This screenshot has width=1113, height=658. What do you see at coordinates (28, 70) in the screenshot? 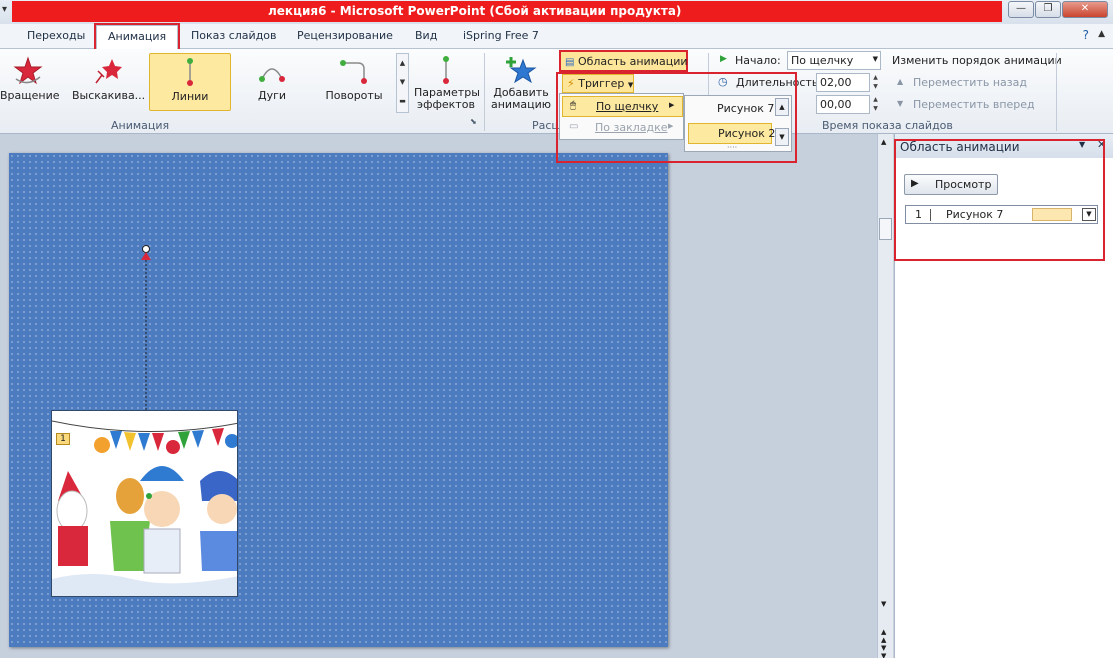
I see `spin-star-icon` at bounding box center [28, 70].